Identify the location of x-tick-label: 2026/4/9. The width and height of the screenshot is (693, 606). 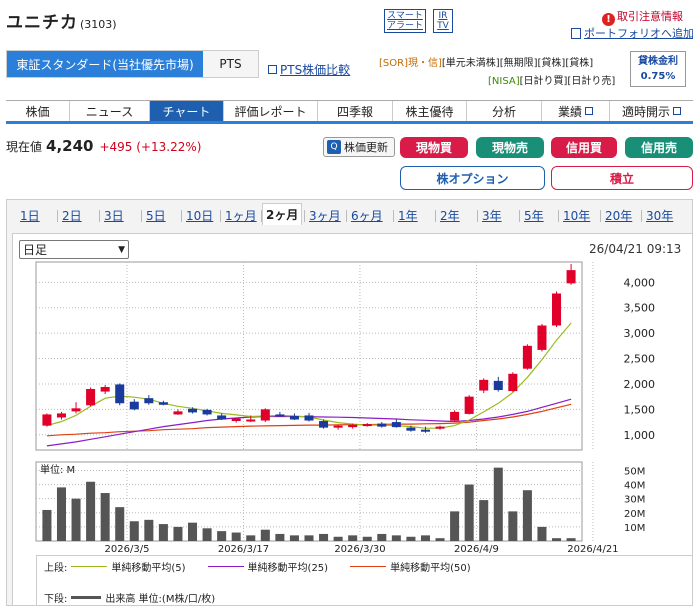
(476, 549).